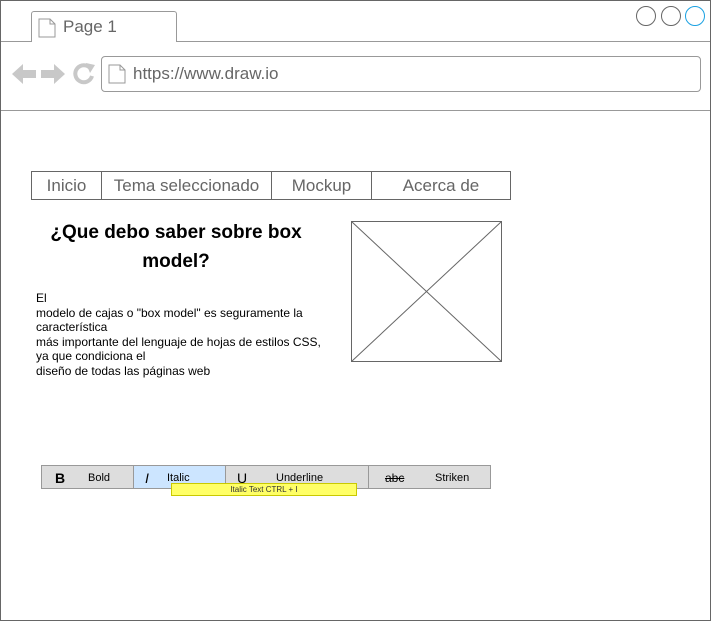 The height and width of the screenshot is (621, 711). What do you see at coordinates (24, 74) in the screenshot?
I see `back-arrow-icon` at bounding box center [24, 74].